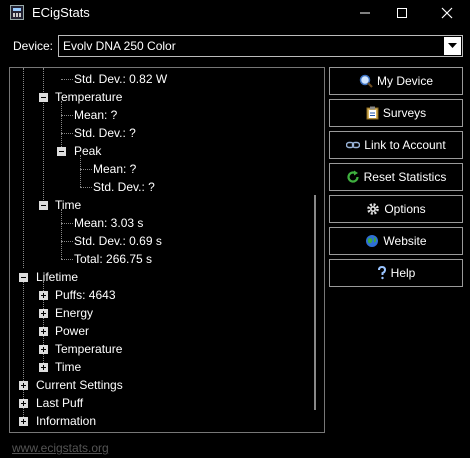 This screenshot has width=470, height=458. What do you see at coordinates (72, 331) in the screenshot?
I see `tree-item-power: Power` at bounding box center [72, 331].